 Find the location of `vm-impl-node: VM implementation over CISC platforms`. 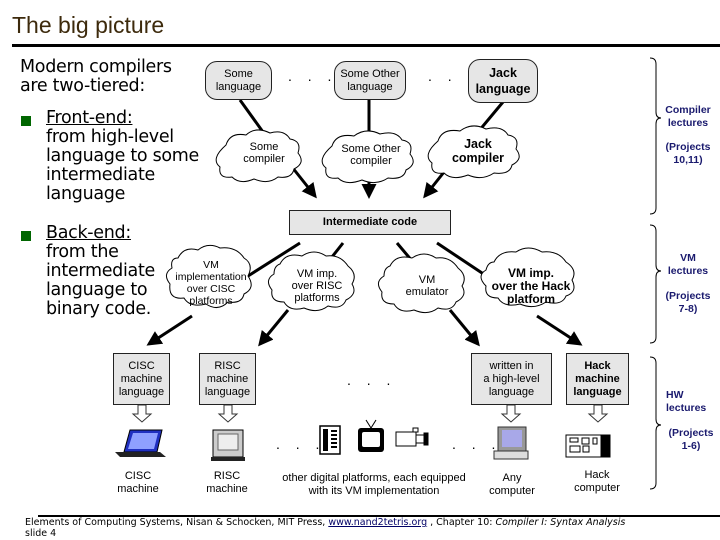

vm-impl-node: VM implementation over CISC platforms is located at coordinates (211, 283).